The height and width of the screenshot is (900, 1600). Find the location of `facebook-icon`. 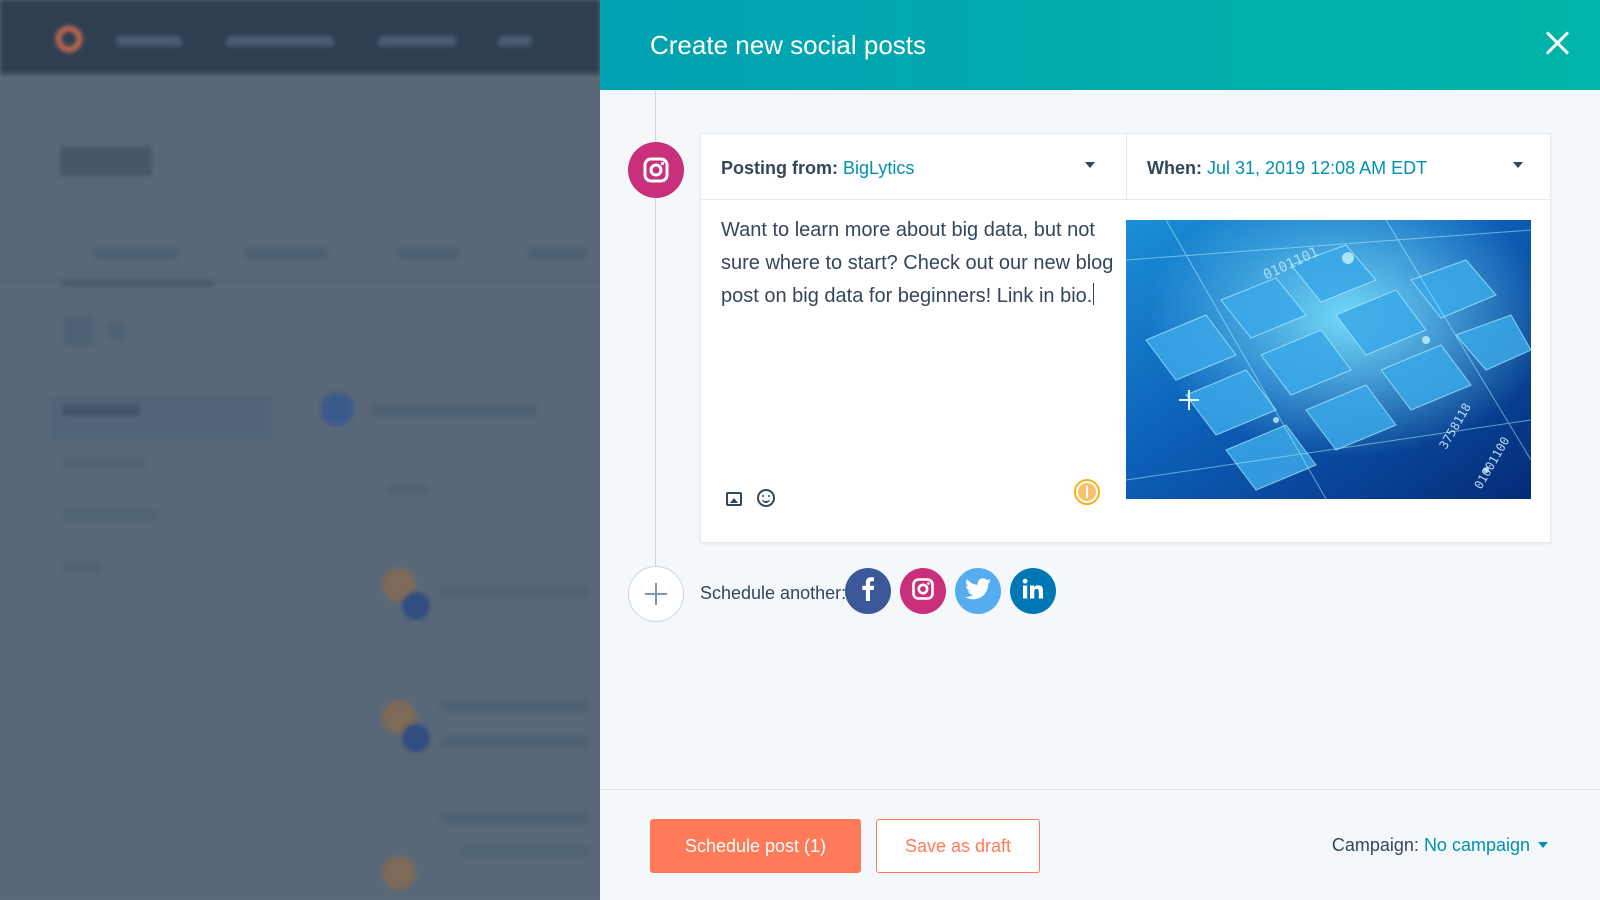

facebook-icon is located at coordinates (868, 591).